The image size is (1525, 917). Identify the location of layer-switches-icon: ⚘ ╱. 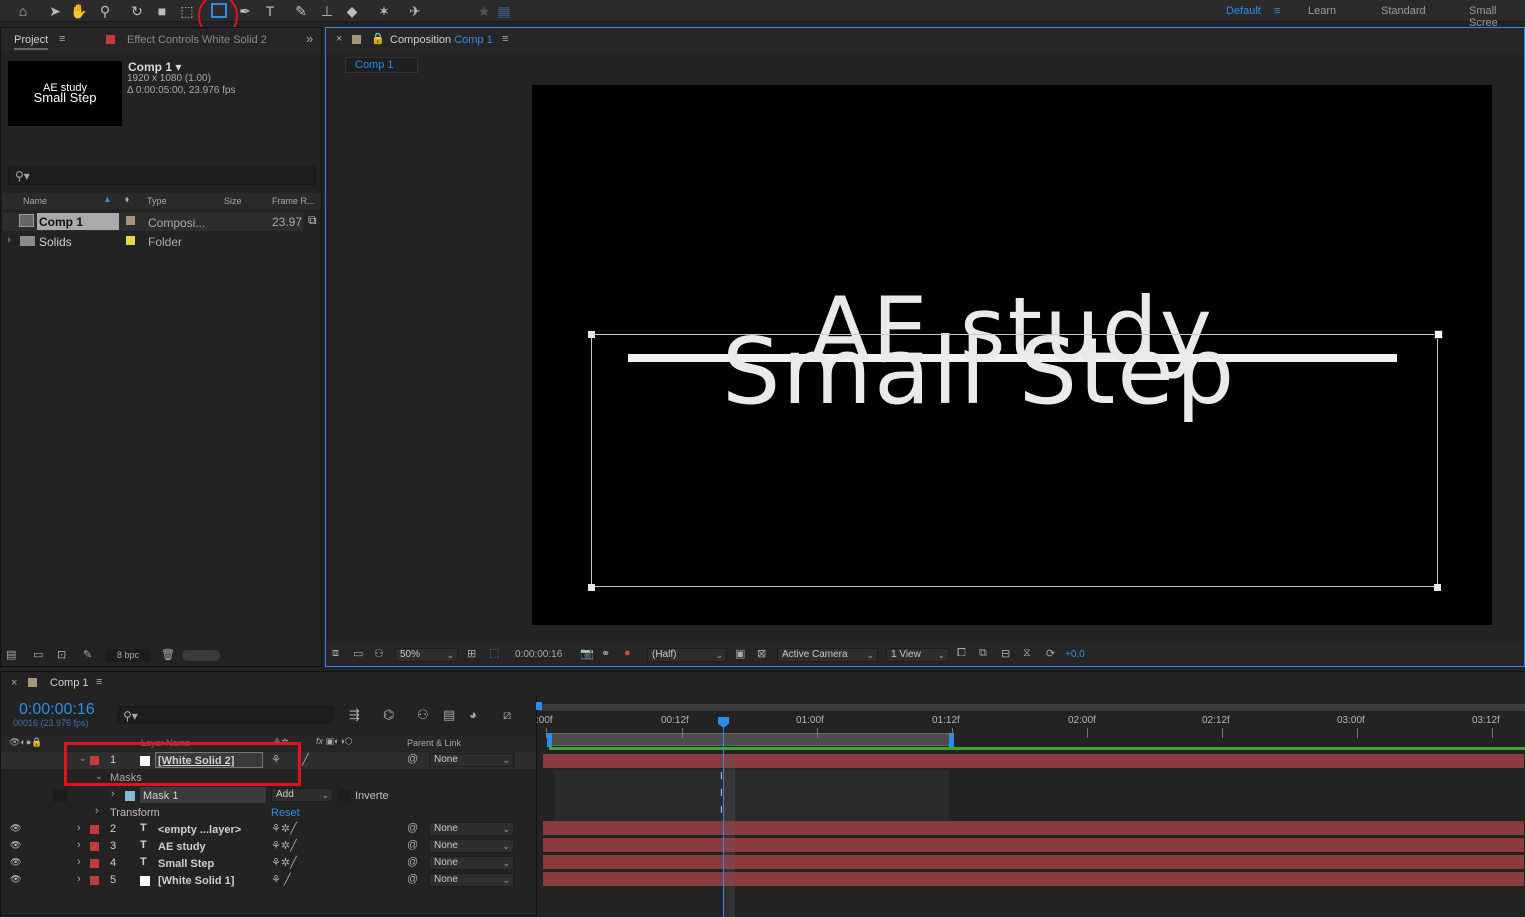
(281, 879).